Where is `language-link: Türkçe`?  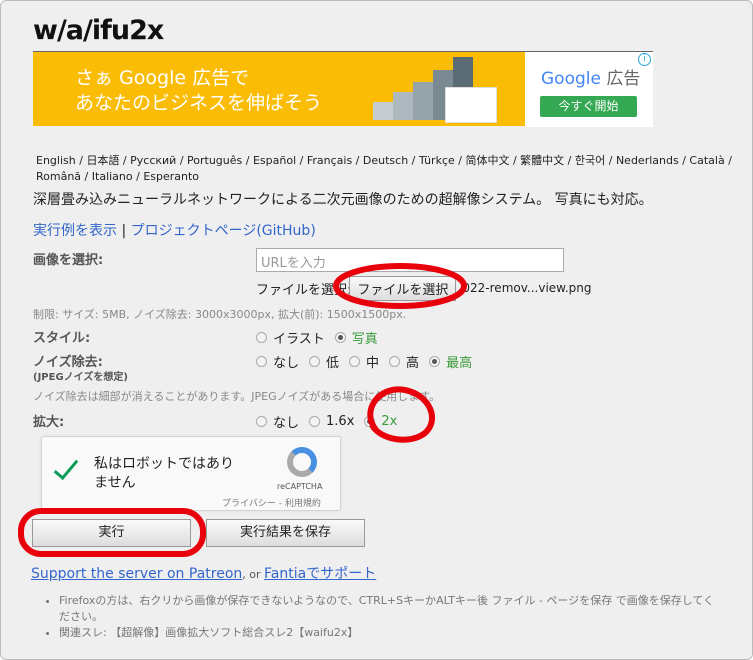 language-link: Türkçe is located at coordinates (437, 160).